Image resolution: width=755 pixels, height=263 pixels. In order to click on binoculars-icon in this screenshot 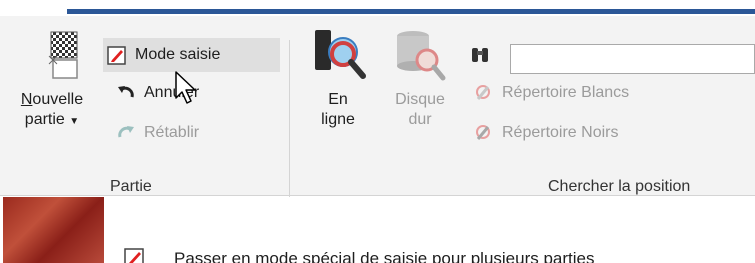, I will do `click(480, 55)`.